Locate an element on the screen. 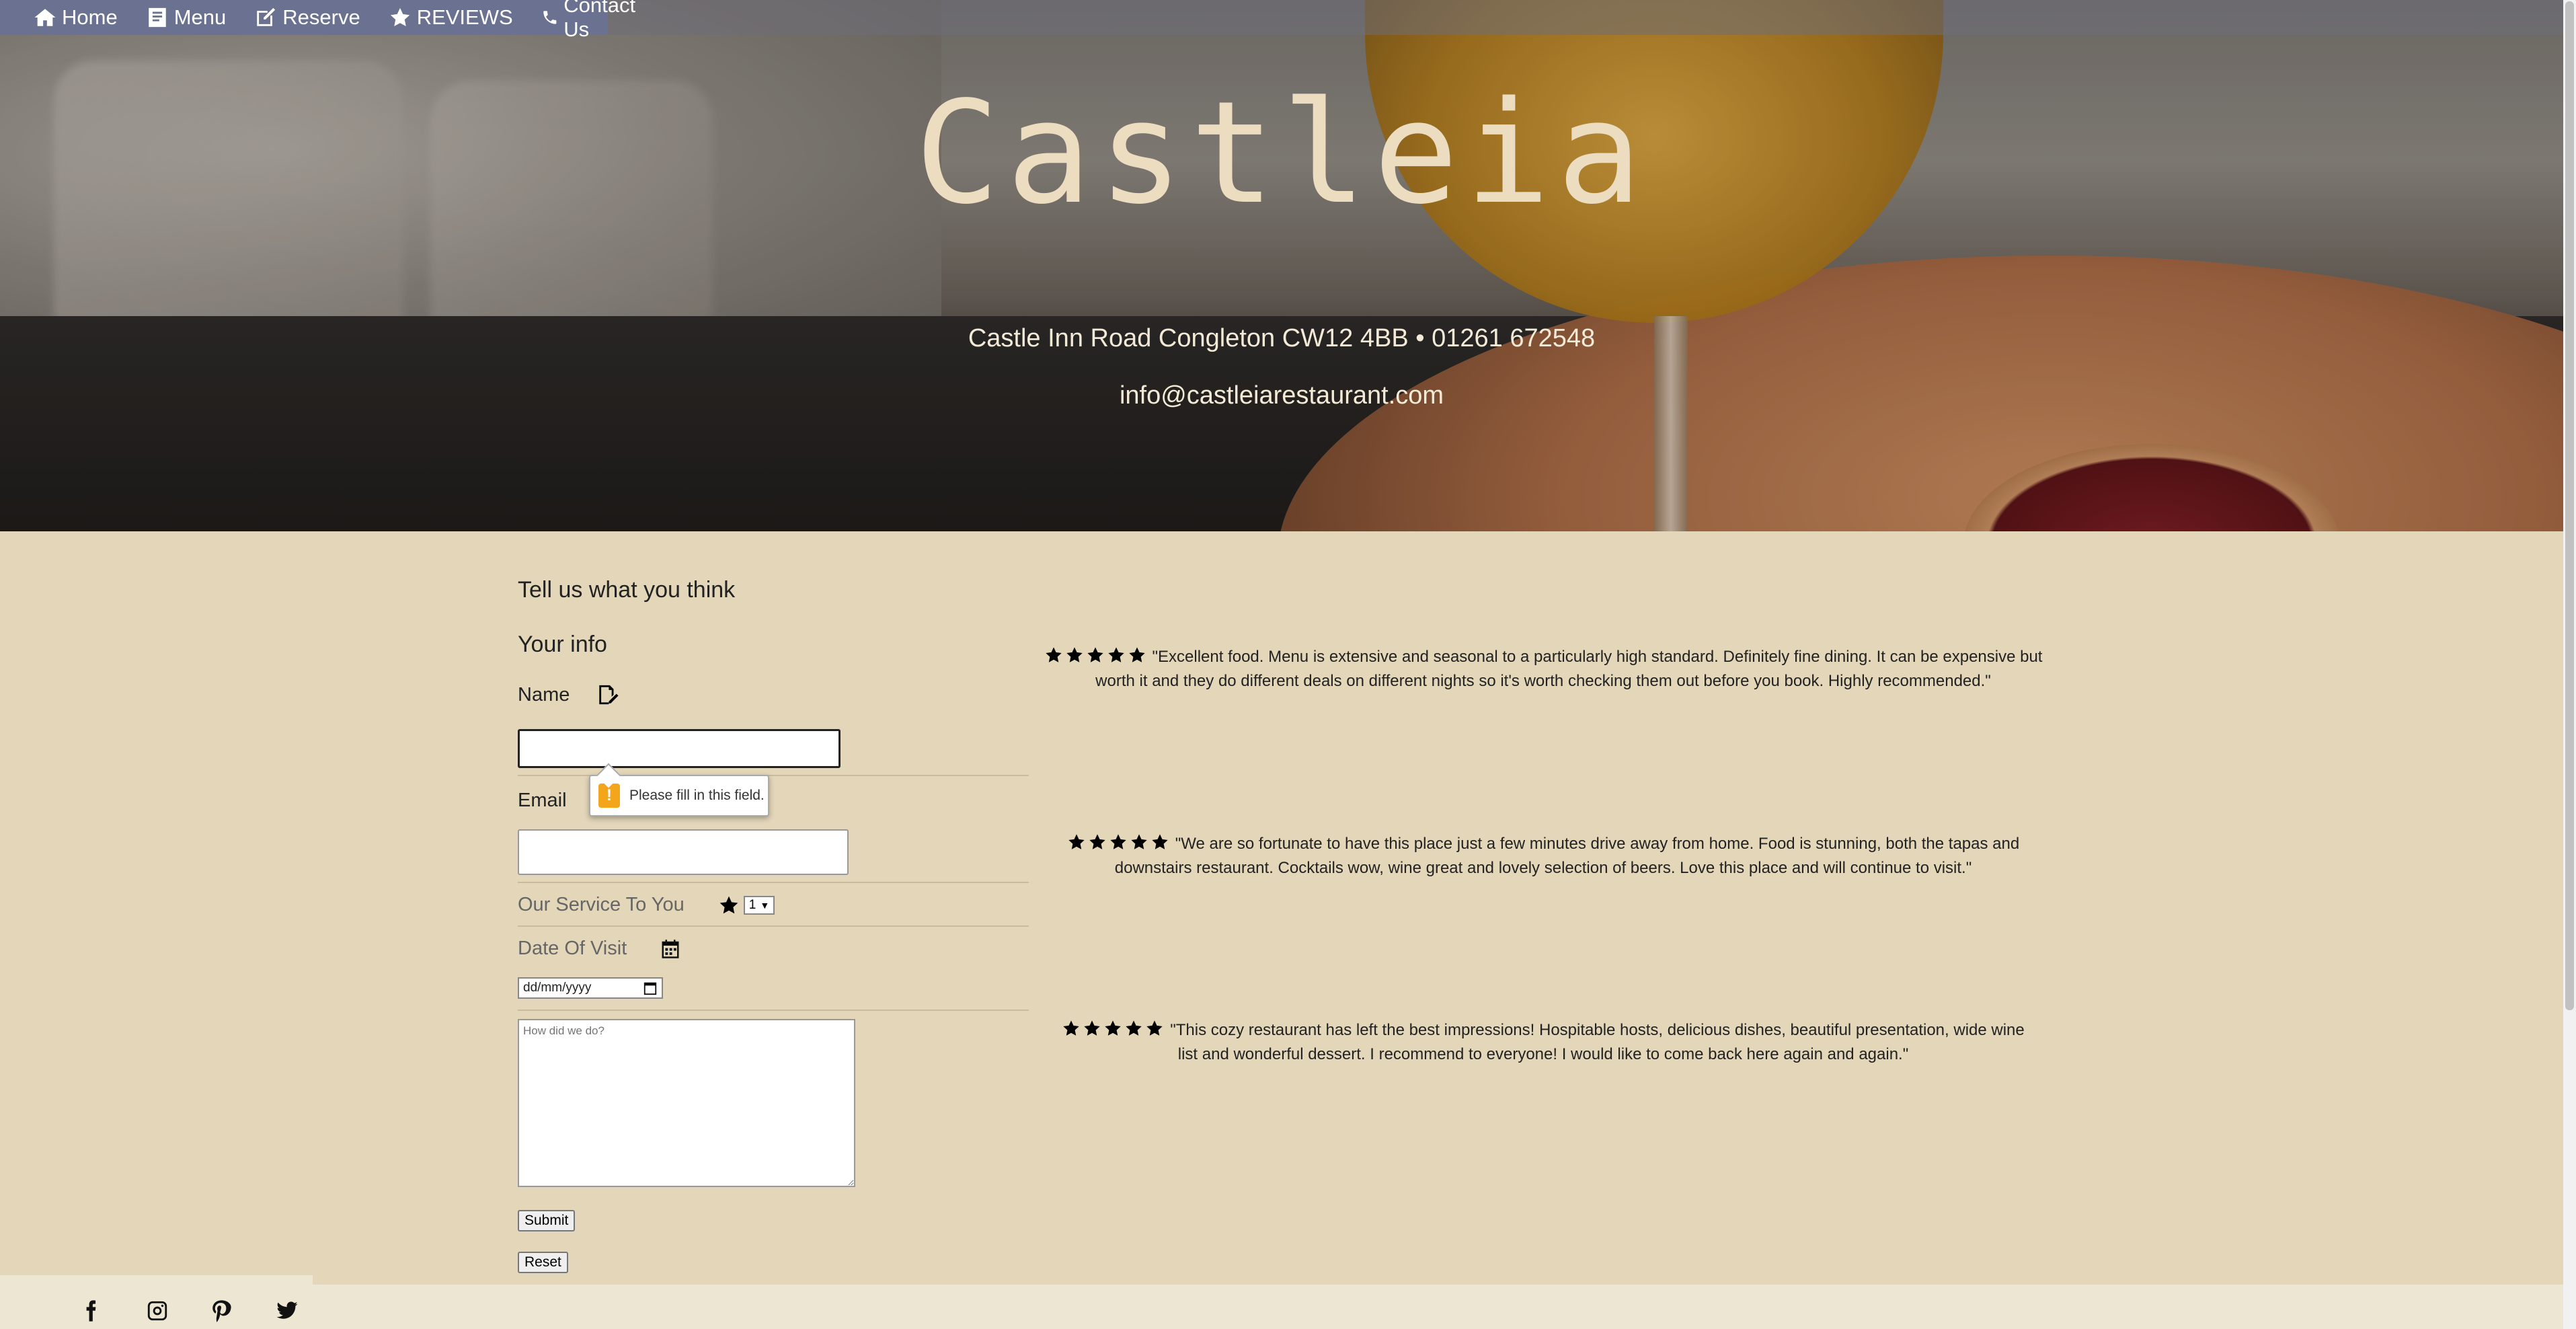 Image resolution: width=2576 pixels, height=1329 pixels. pinterest-link is located at coordinates (222, 1310).